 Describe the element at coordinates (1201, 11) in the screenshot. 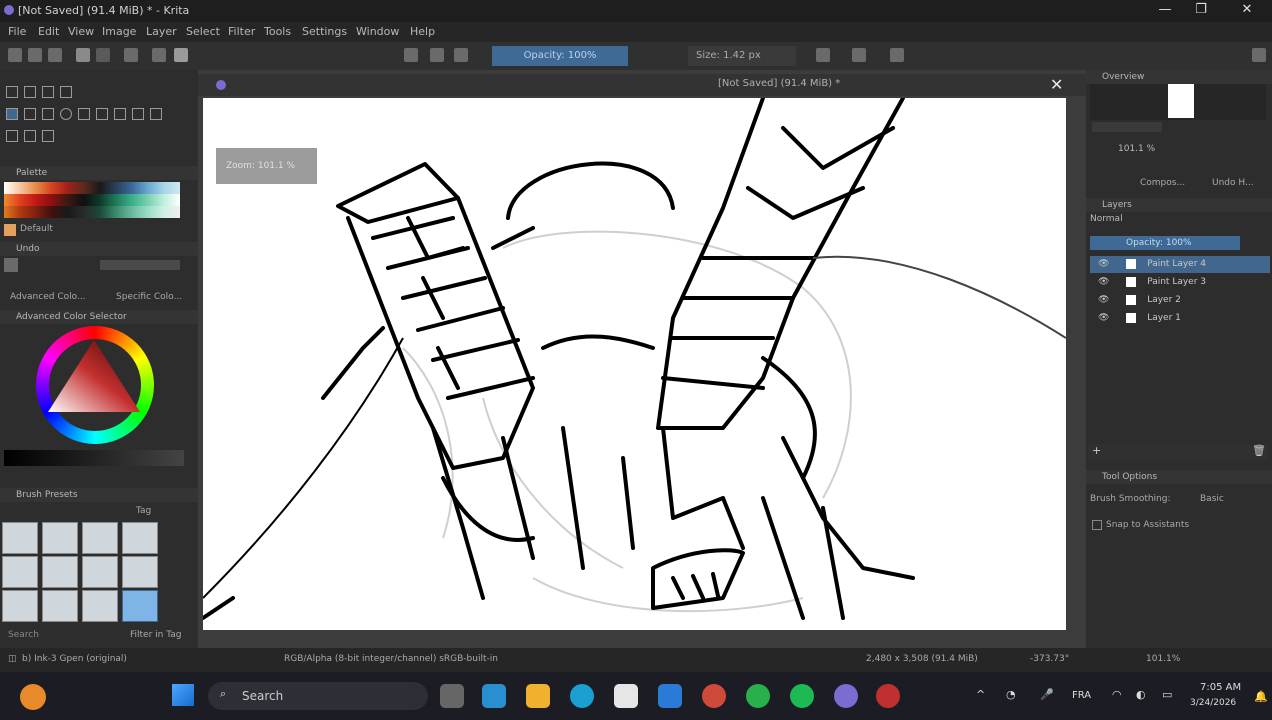

I see `restore-button: ❐` at that location.